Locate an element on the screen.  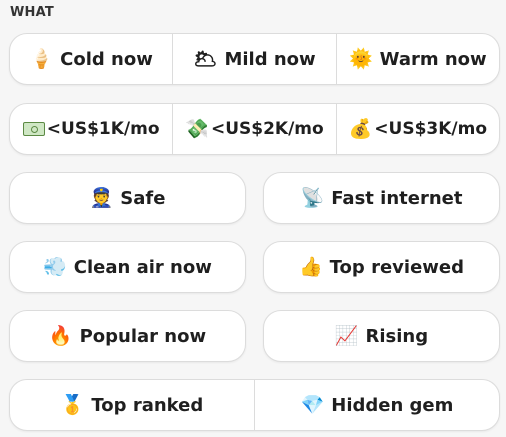
rising-button: 📈 Rising is located at coordinates (381, 336).